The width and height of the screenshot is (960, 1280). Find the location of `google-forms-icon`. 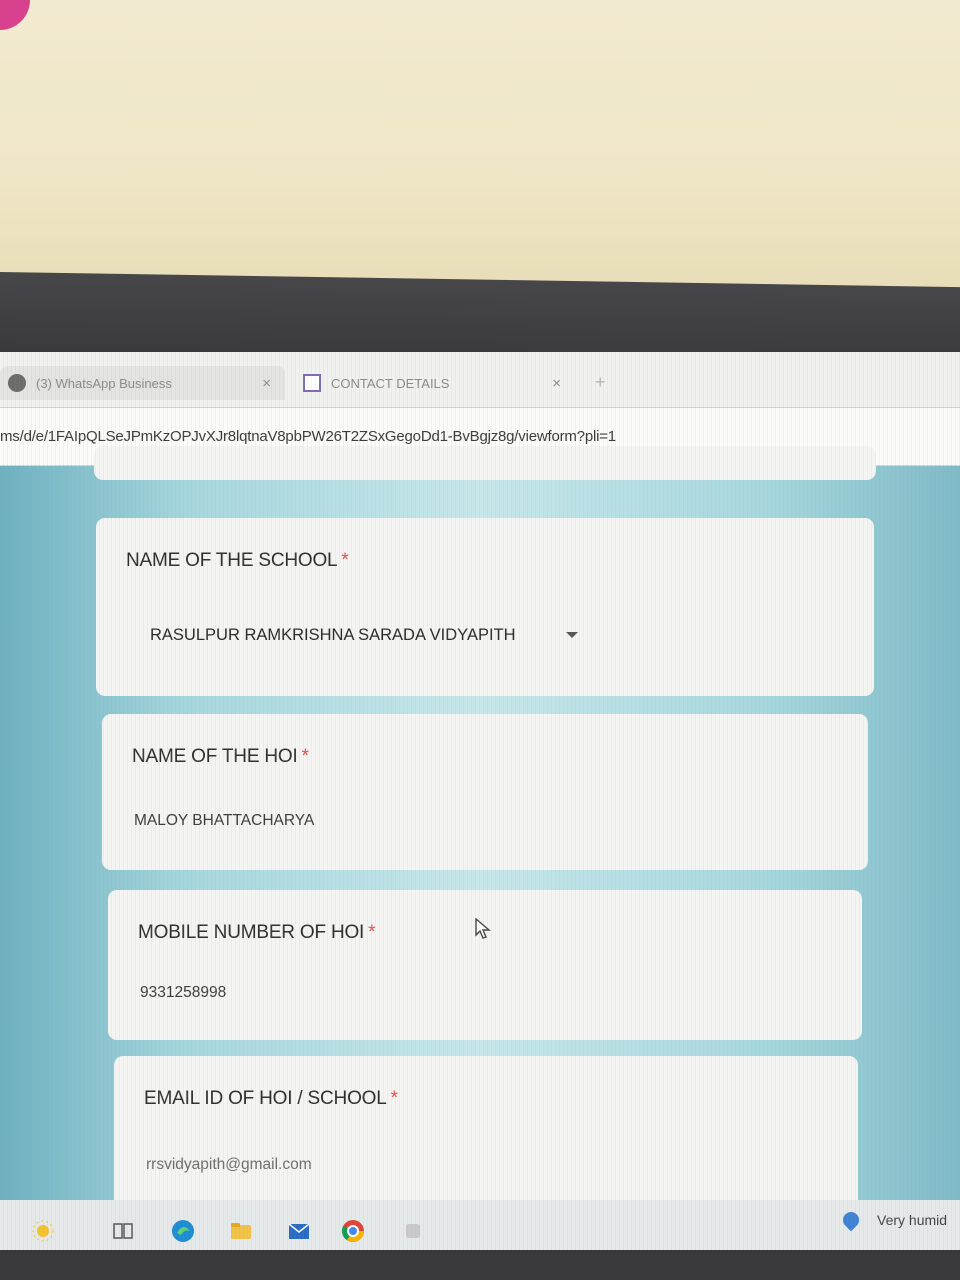

google-forms-icon is located at coordinates (312, 383).